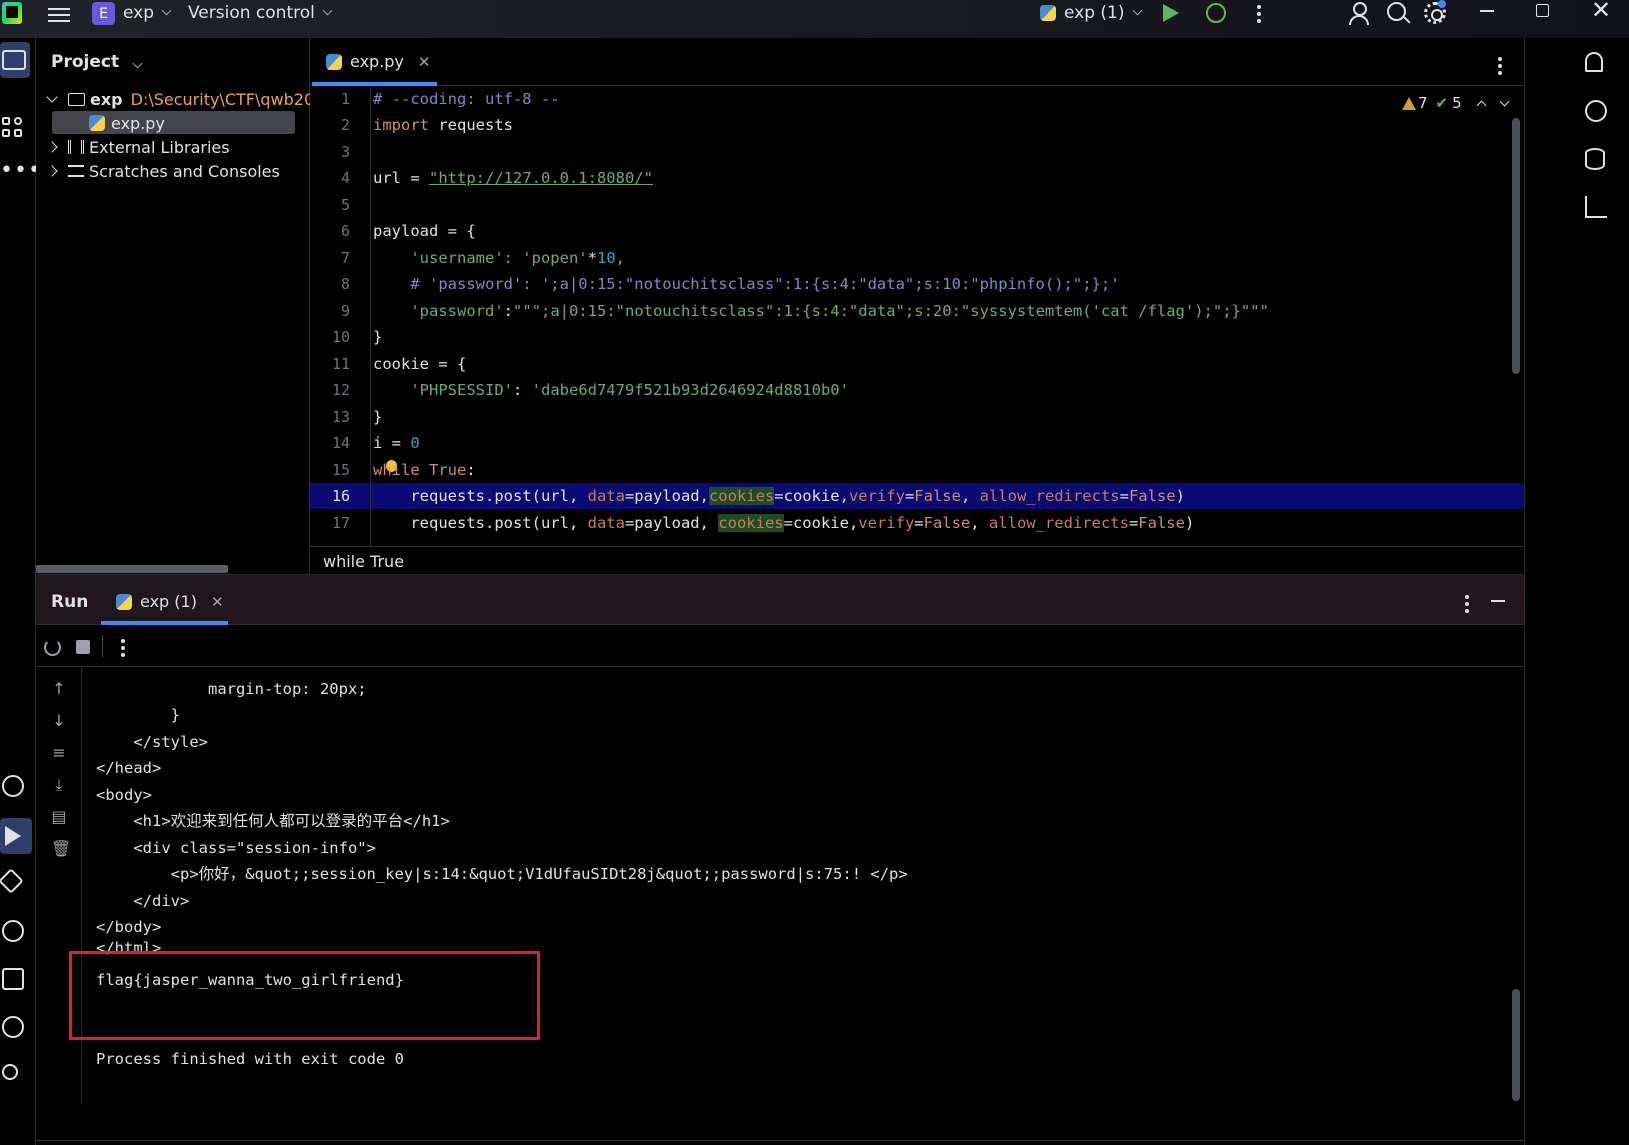 The height and width of the screenshot is (1145, 1629). I want to click on line-number: 5, so click(345, 205).